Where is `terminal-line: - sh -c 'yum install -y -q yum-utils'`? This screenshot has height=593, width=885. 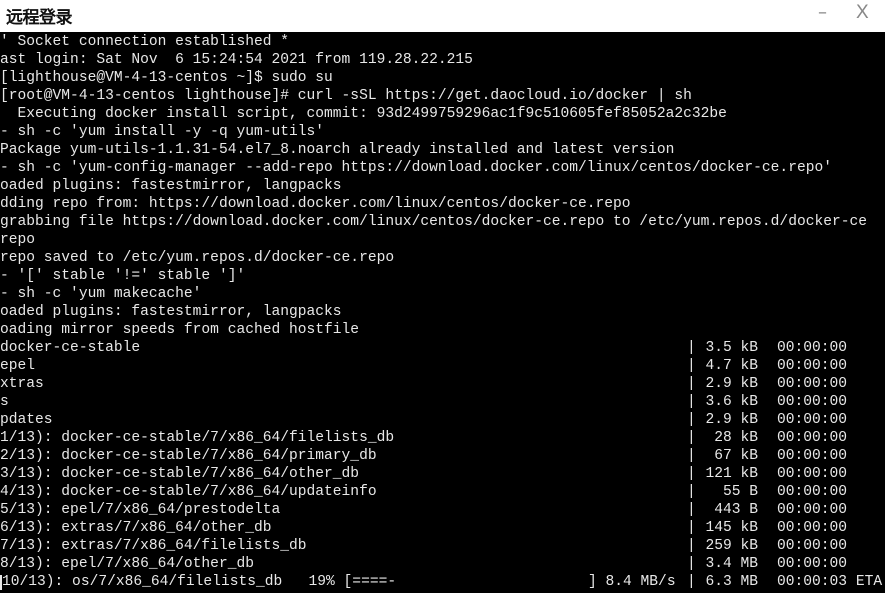 terminal-line: - sh -c 'yum install -y -q yum-utils' is located at coordinates (162, 132).